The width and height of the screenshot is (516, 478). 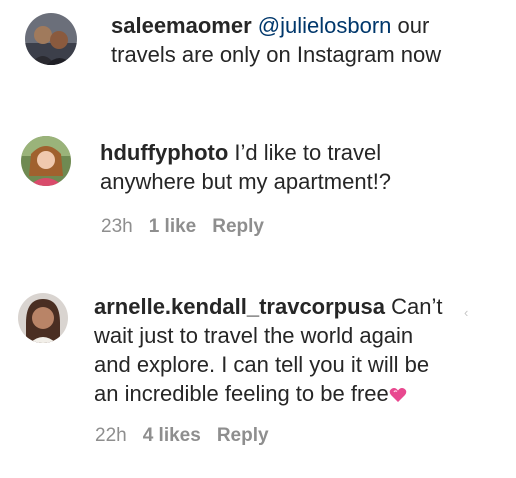 I want to click on comment-meta: 23h 1 like Reply, so click(x=190, y=227).